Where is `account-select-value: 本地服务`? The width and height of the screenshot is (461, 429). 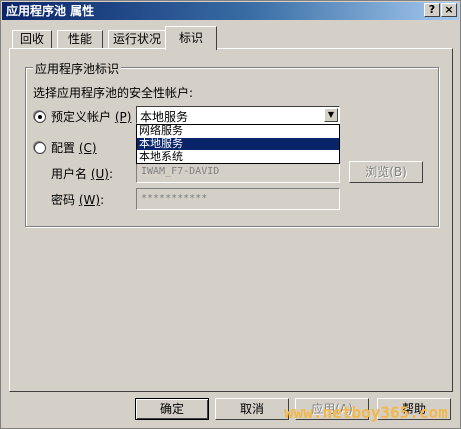
account-select-value: 本地服务 is located at coordinates (164, 117).